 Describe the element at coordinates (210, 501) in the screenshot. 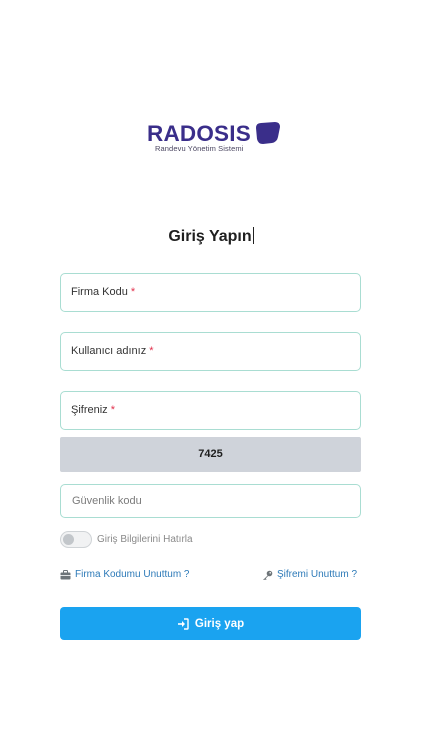

I see `security-code-input` at that location.